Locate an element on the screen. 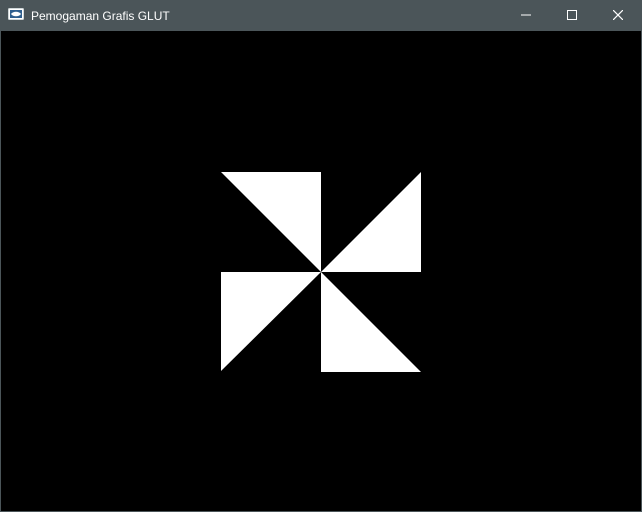  maximize-button is located at coordinates (572, 16).